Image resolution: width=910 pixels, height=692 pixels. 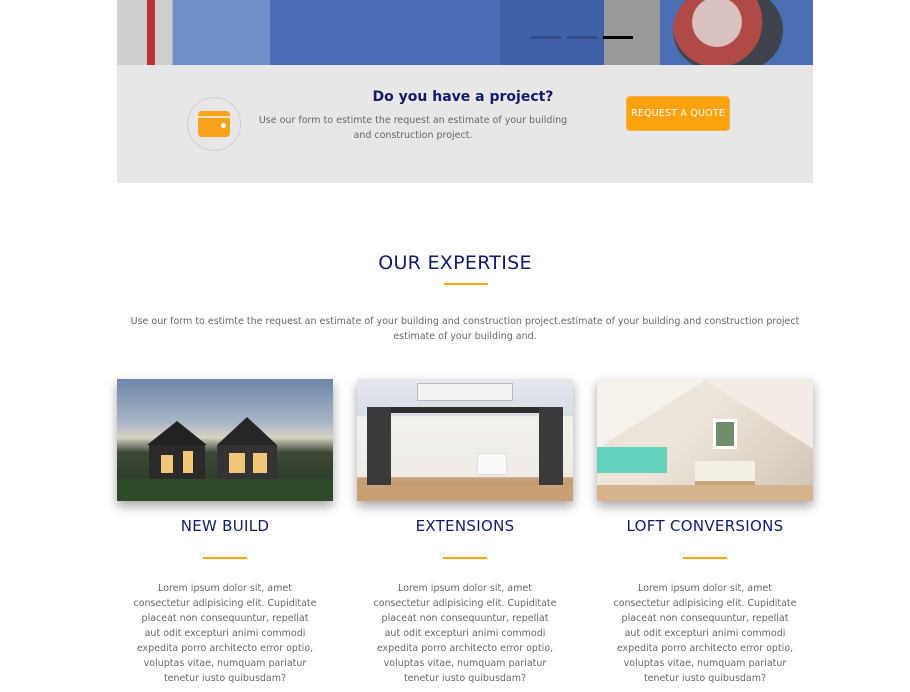 What do you see at coordinates (465, 32) in the screenshot?
I see `hero-slider` at bounding box center [465, 32].